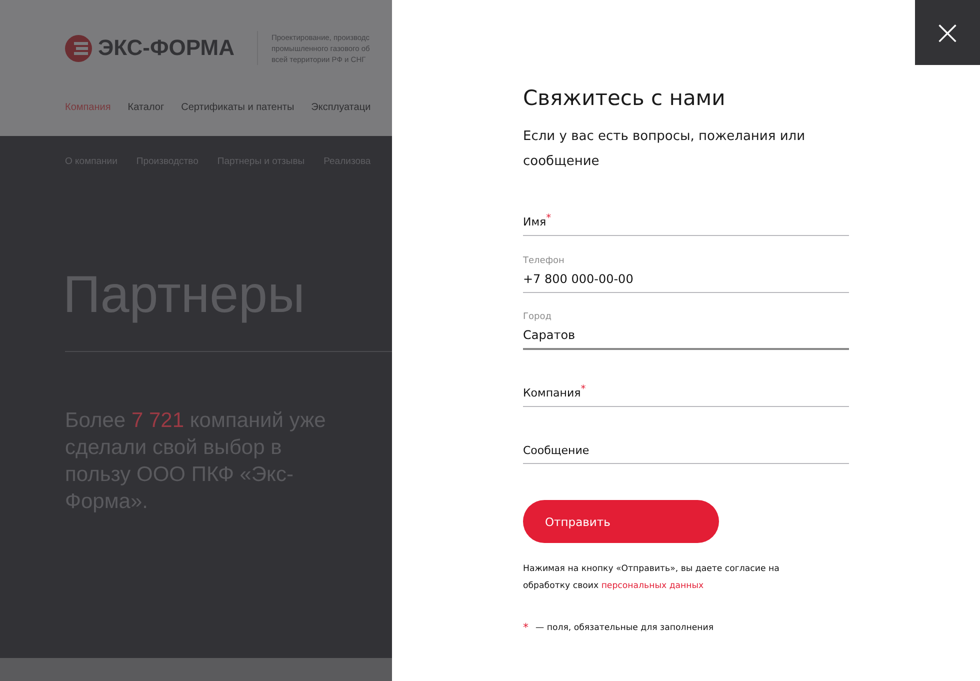 The height and width of the screenshot is (681, 980). What do you see at coordinates (341, 107) in the screenshot?
I see `nav-item: Эксплуатаци` at bounding box center [341, 107].